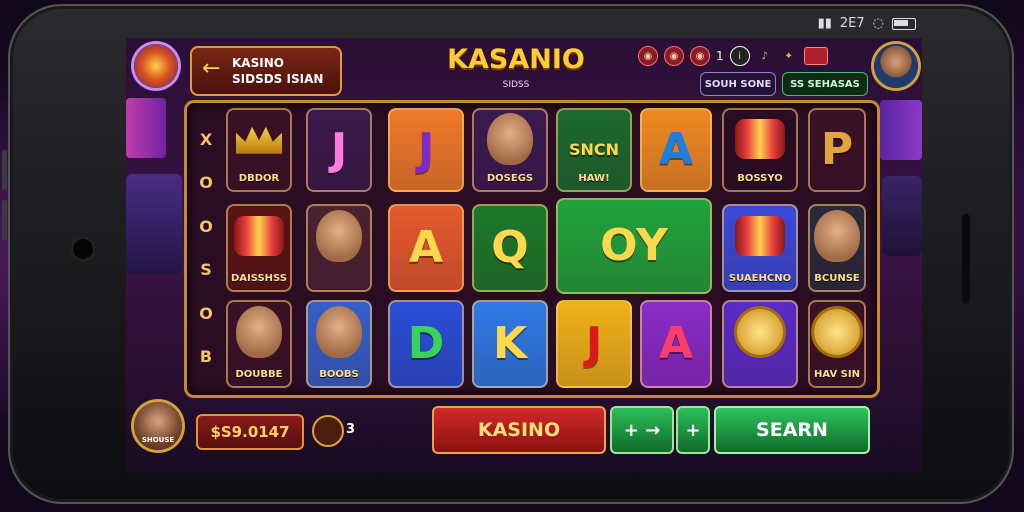  I want to click on game-subtitle: SIDSS, so click(516, 85).